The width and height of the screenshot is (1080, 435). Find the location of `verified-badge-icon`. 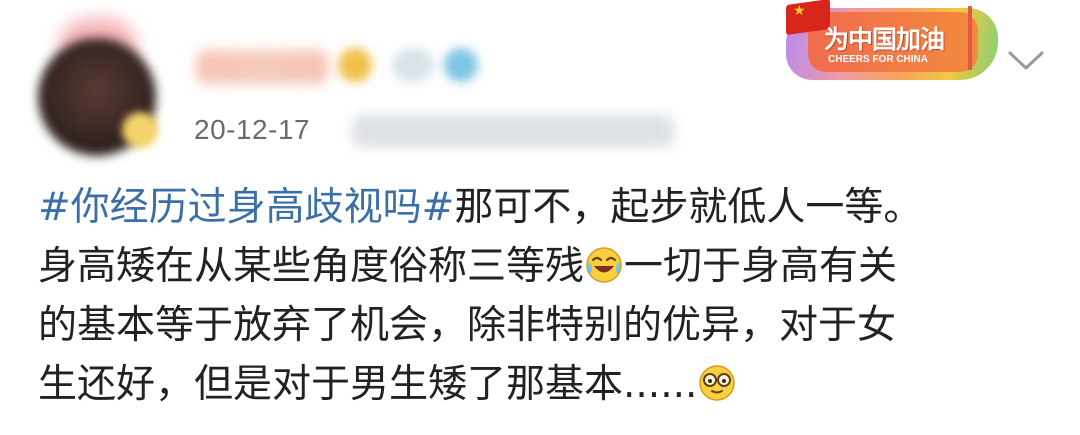

verified-badge-icon is located at coordinates (140, 130).